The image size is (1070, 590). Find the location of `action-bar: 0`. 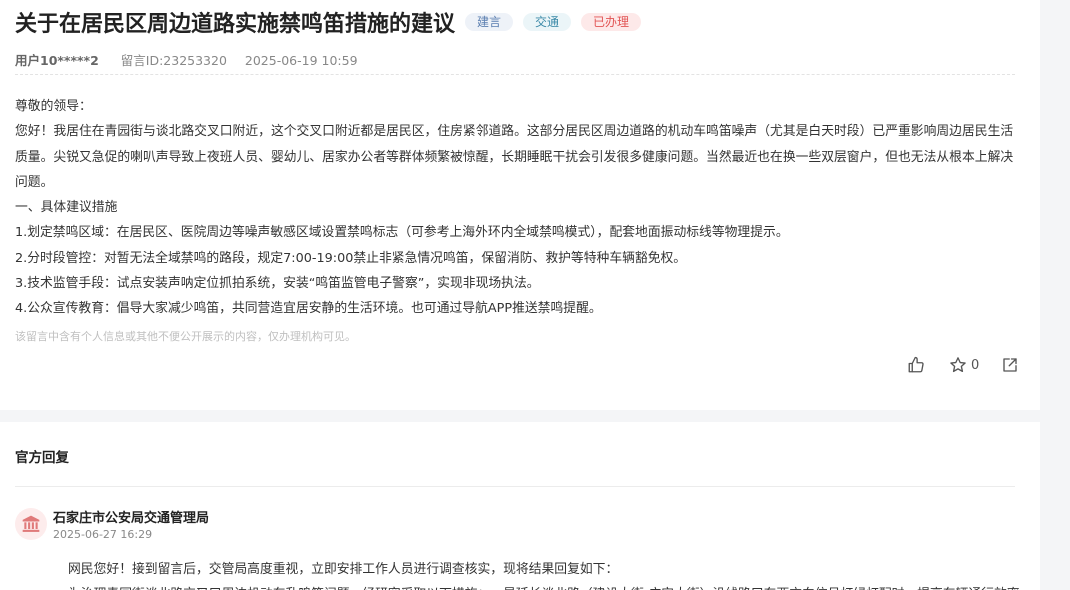

action-bar: 0 is located at coordinates (963, 365).